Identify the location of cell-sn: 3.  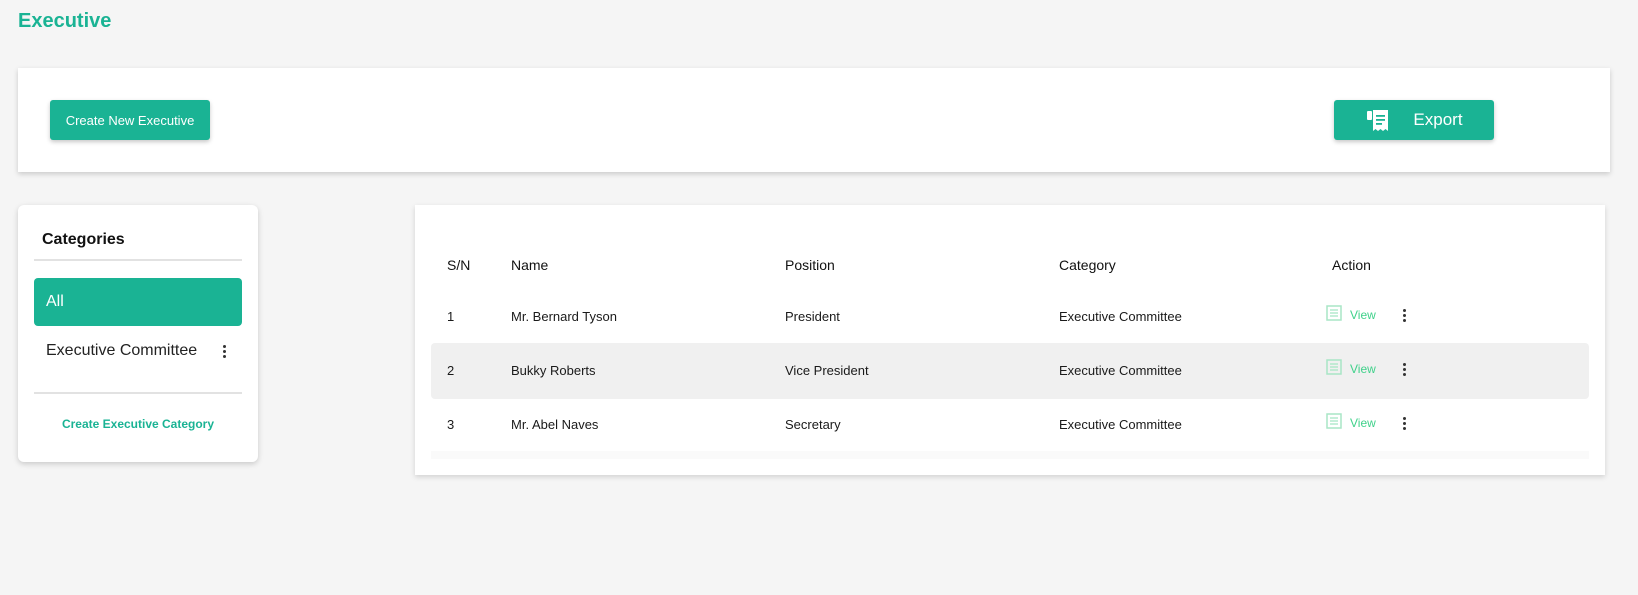
(451, 424).